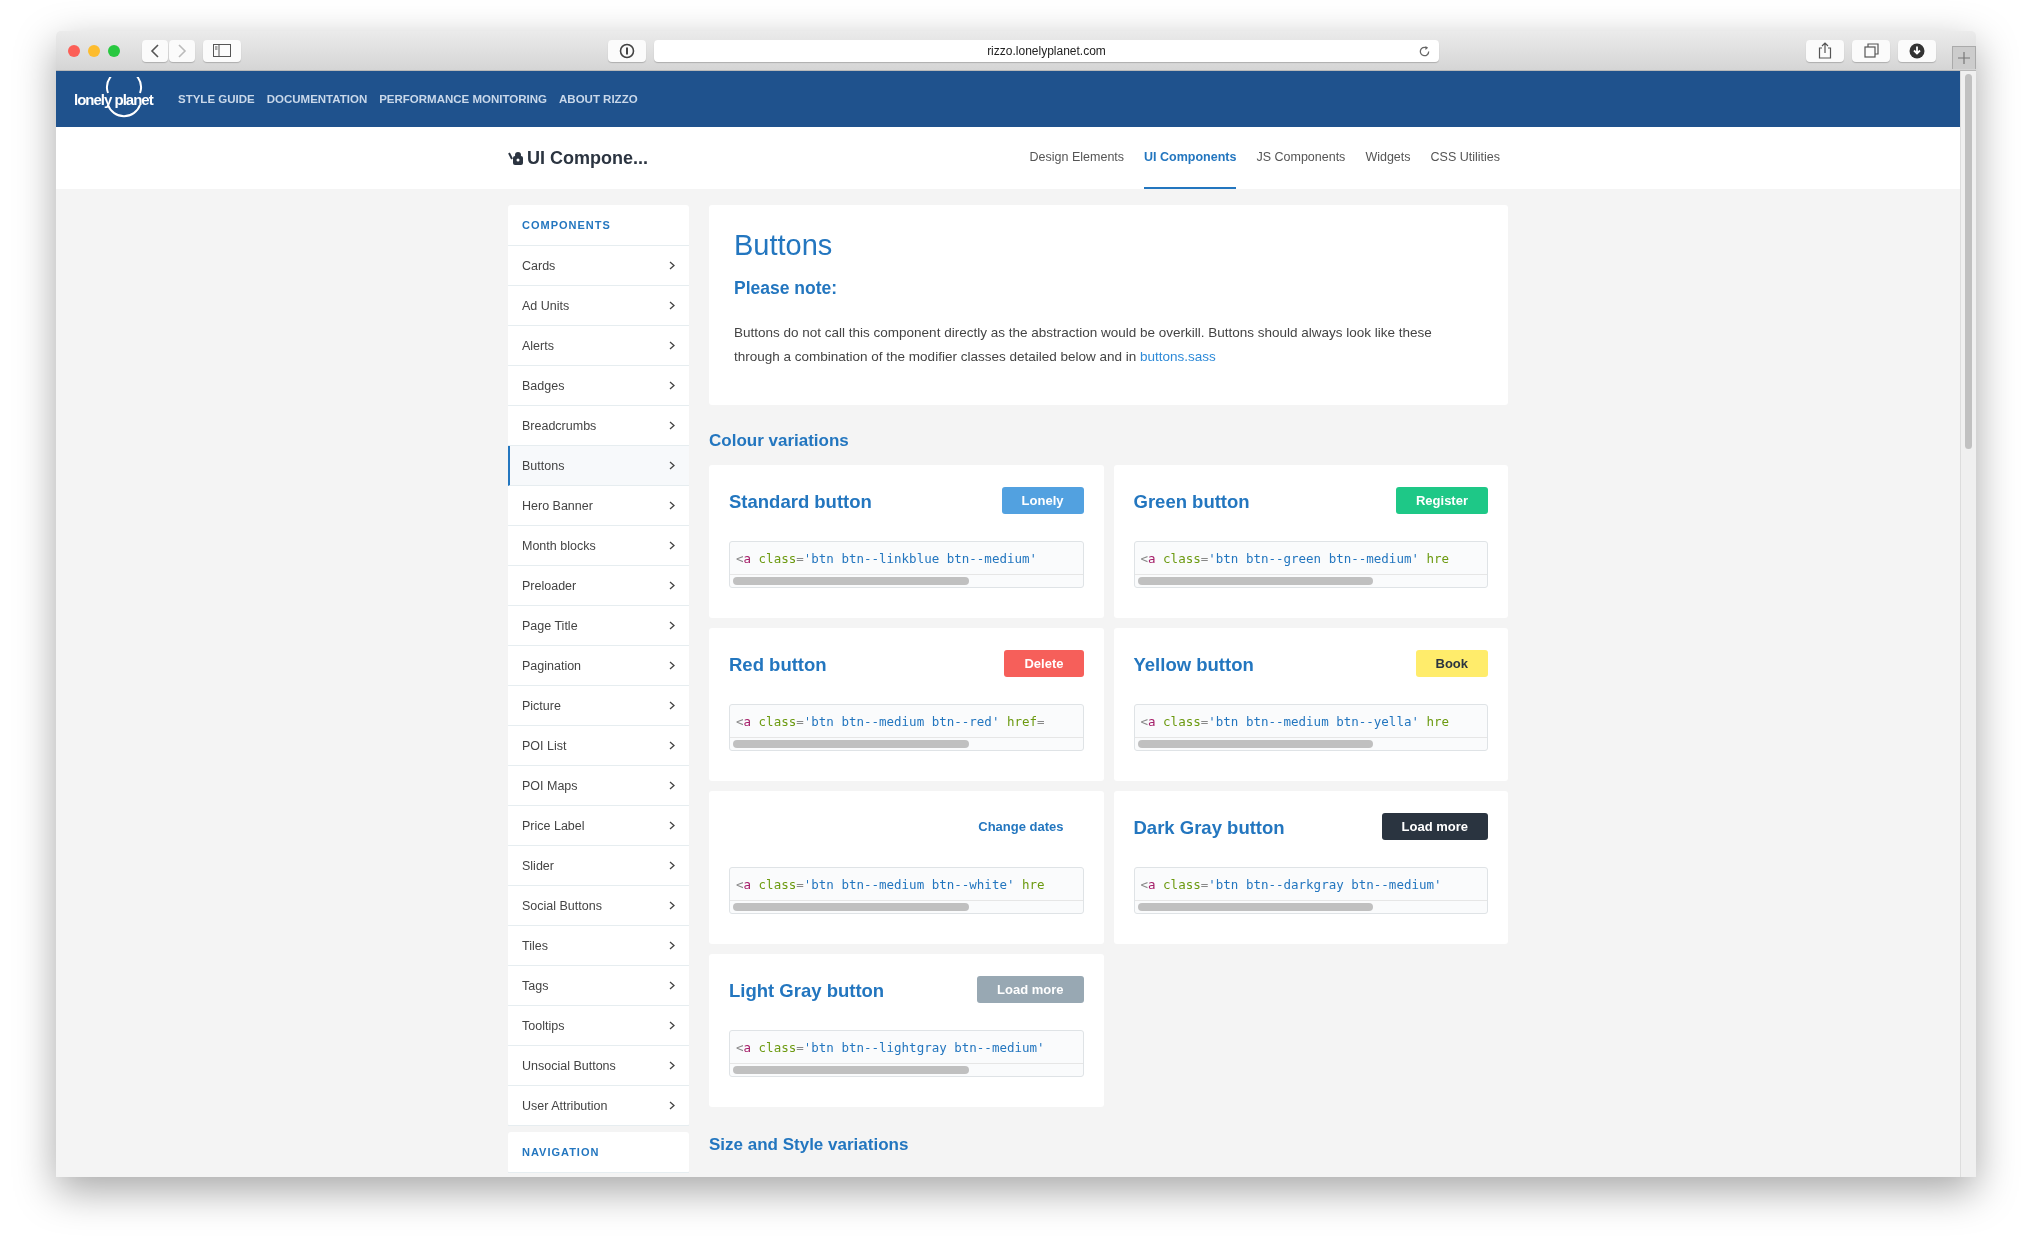 Image resolution: width=2032 pixels, height=1257 pixels. What do you see at coordinates (598, 706) in the screenshot?
I see `sidebar-item: Picture` at bounding box center [598, 706].